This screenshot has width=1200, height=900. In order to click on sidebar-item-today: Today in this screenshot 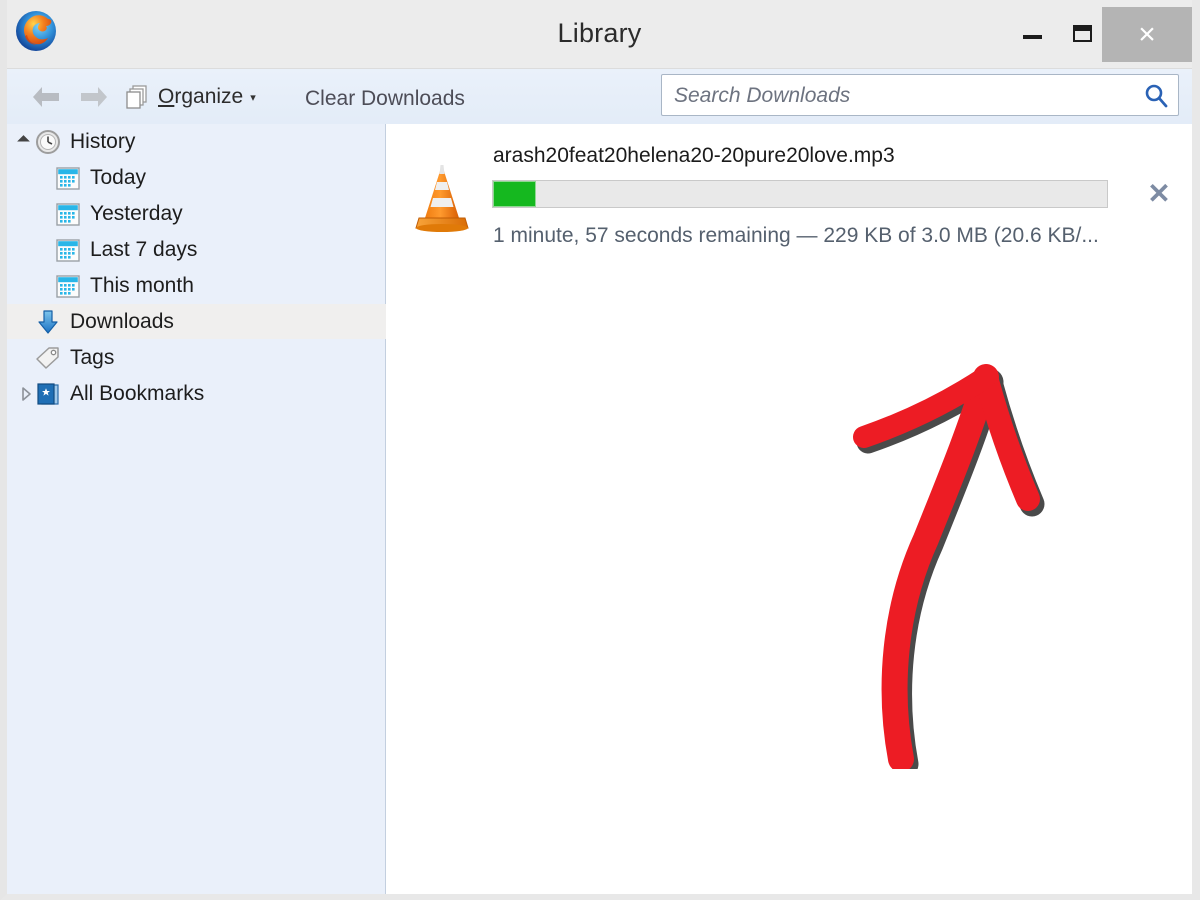, I will do `click(220, 177)`.